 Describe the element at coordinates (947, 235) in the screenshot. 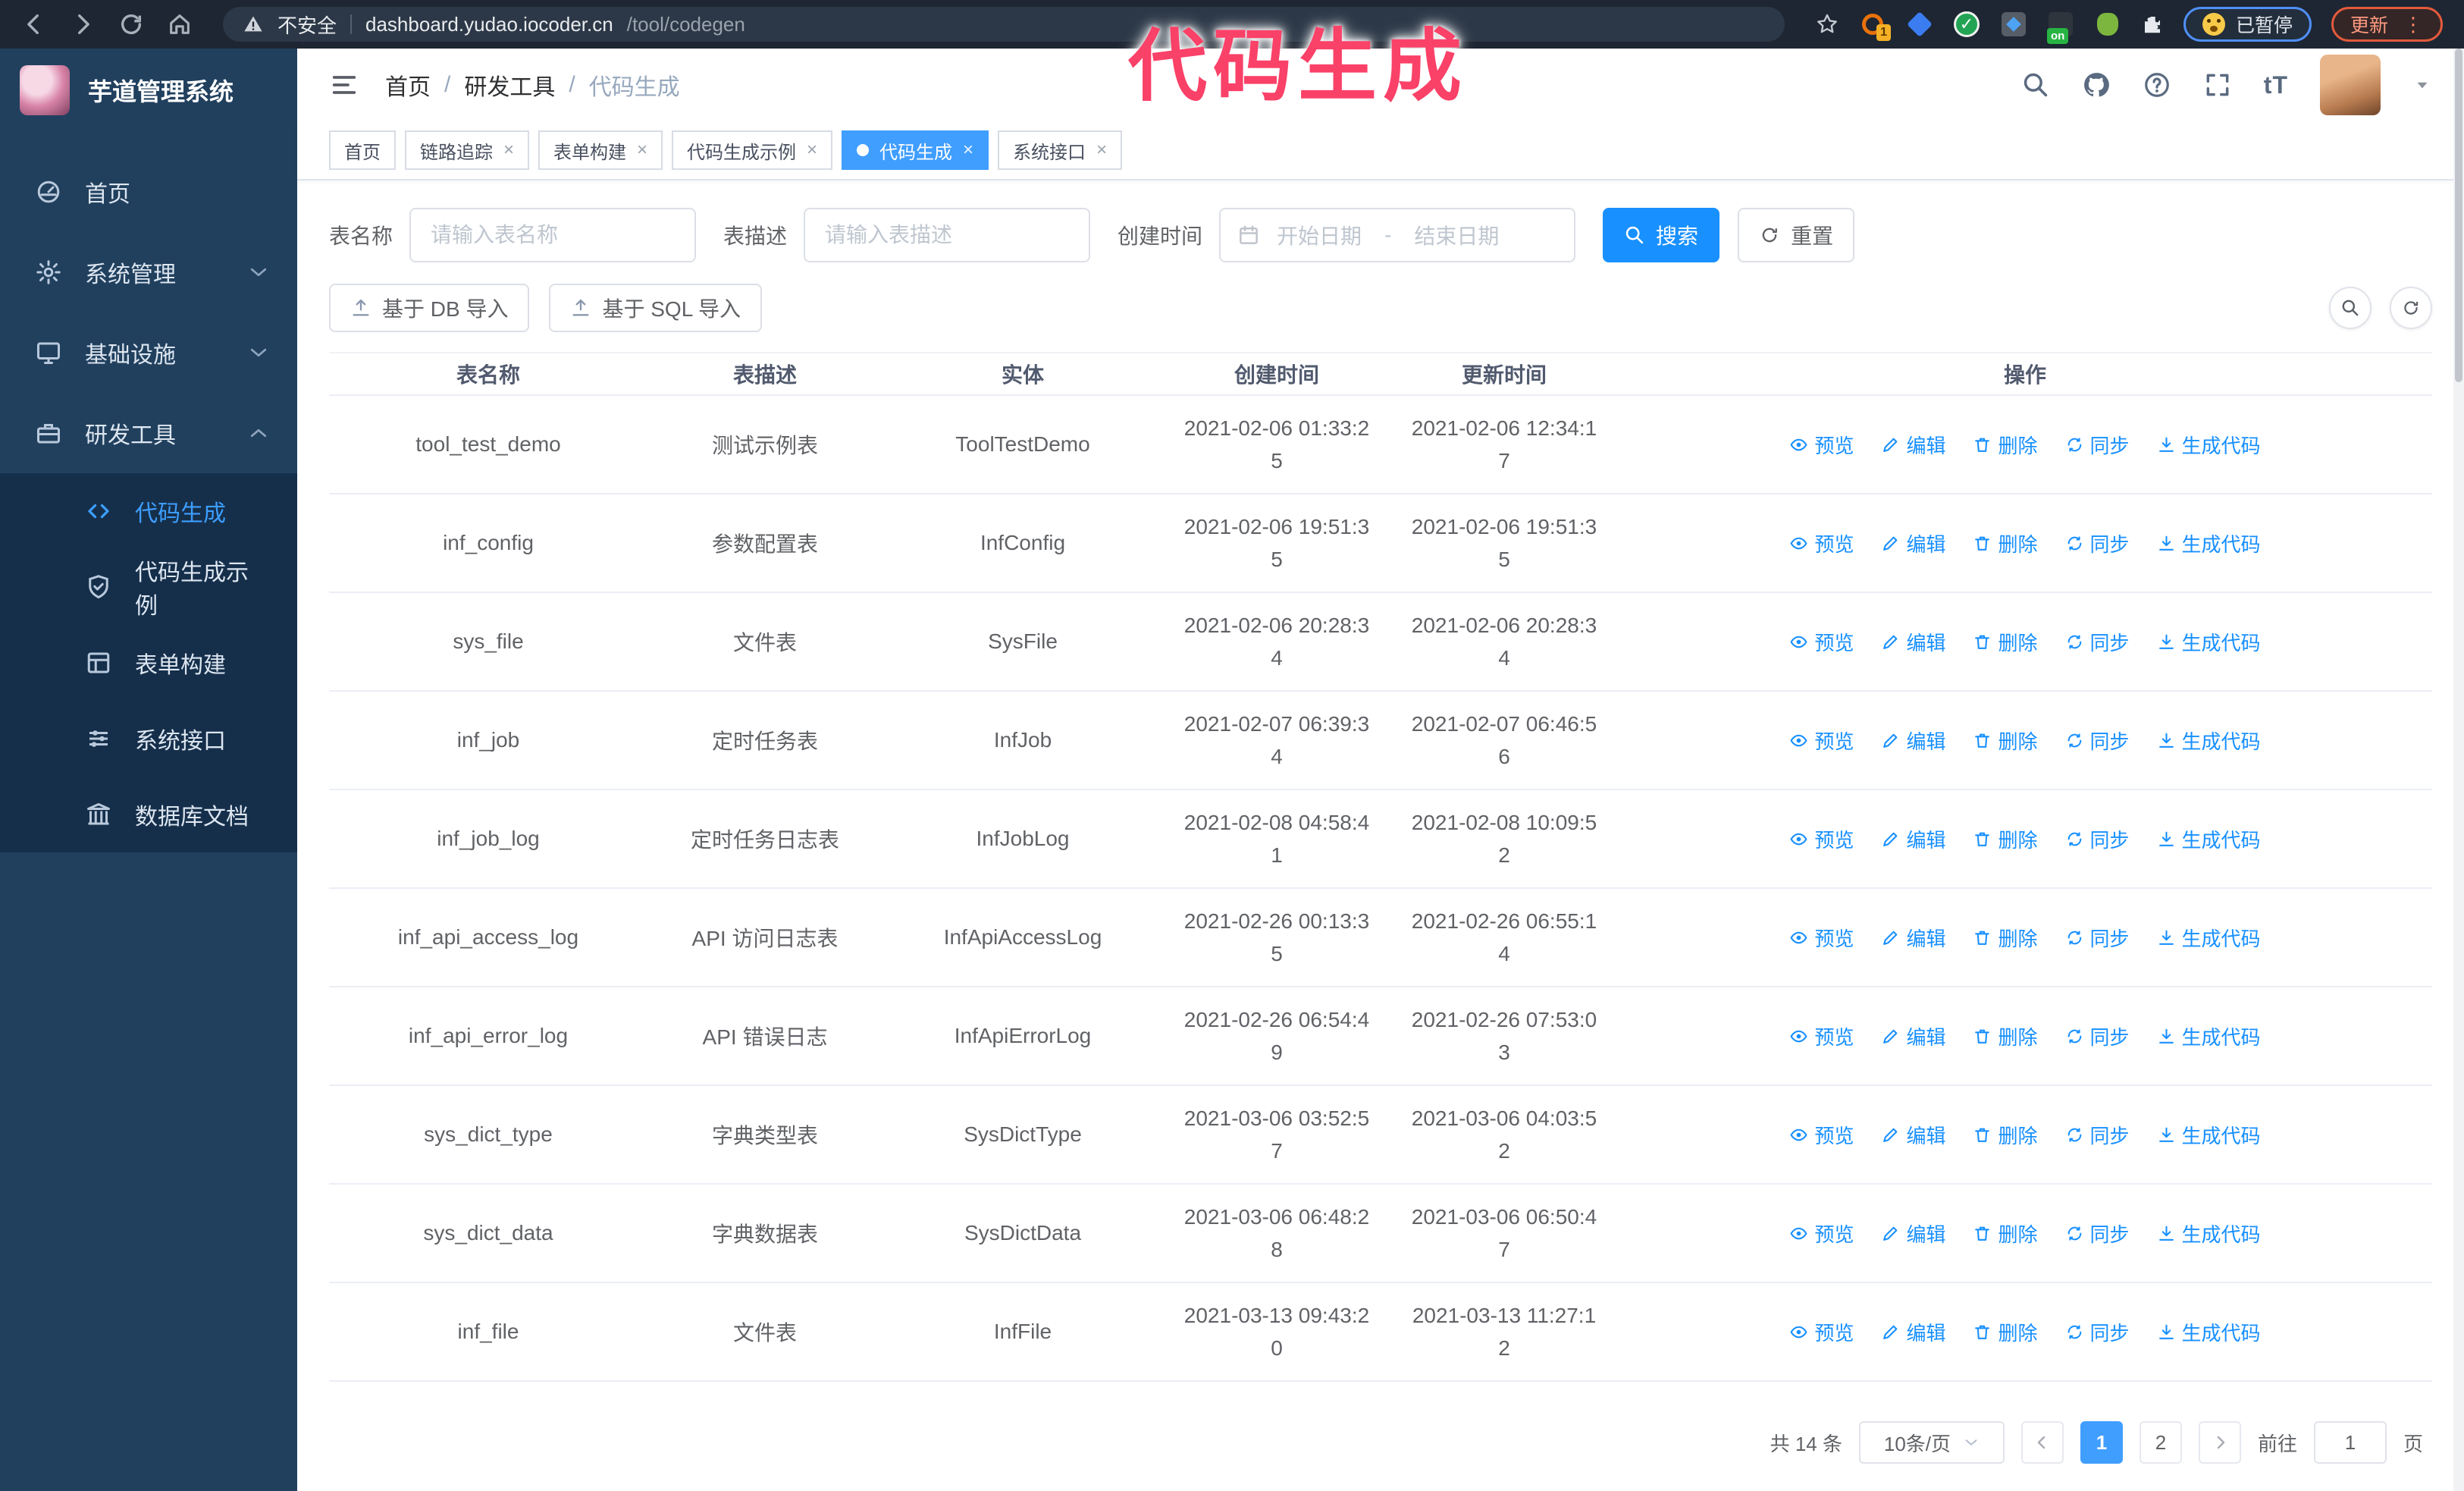

I see `table-desc-input` at that location.